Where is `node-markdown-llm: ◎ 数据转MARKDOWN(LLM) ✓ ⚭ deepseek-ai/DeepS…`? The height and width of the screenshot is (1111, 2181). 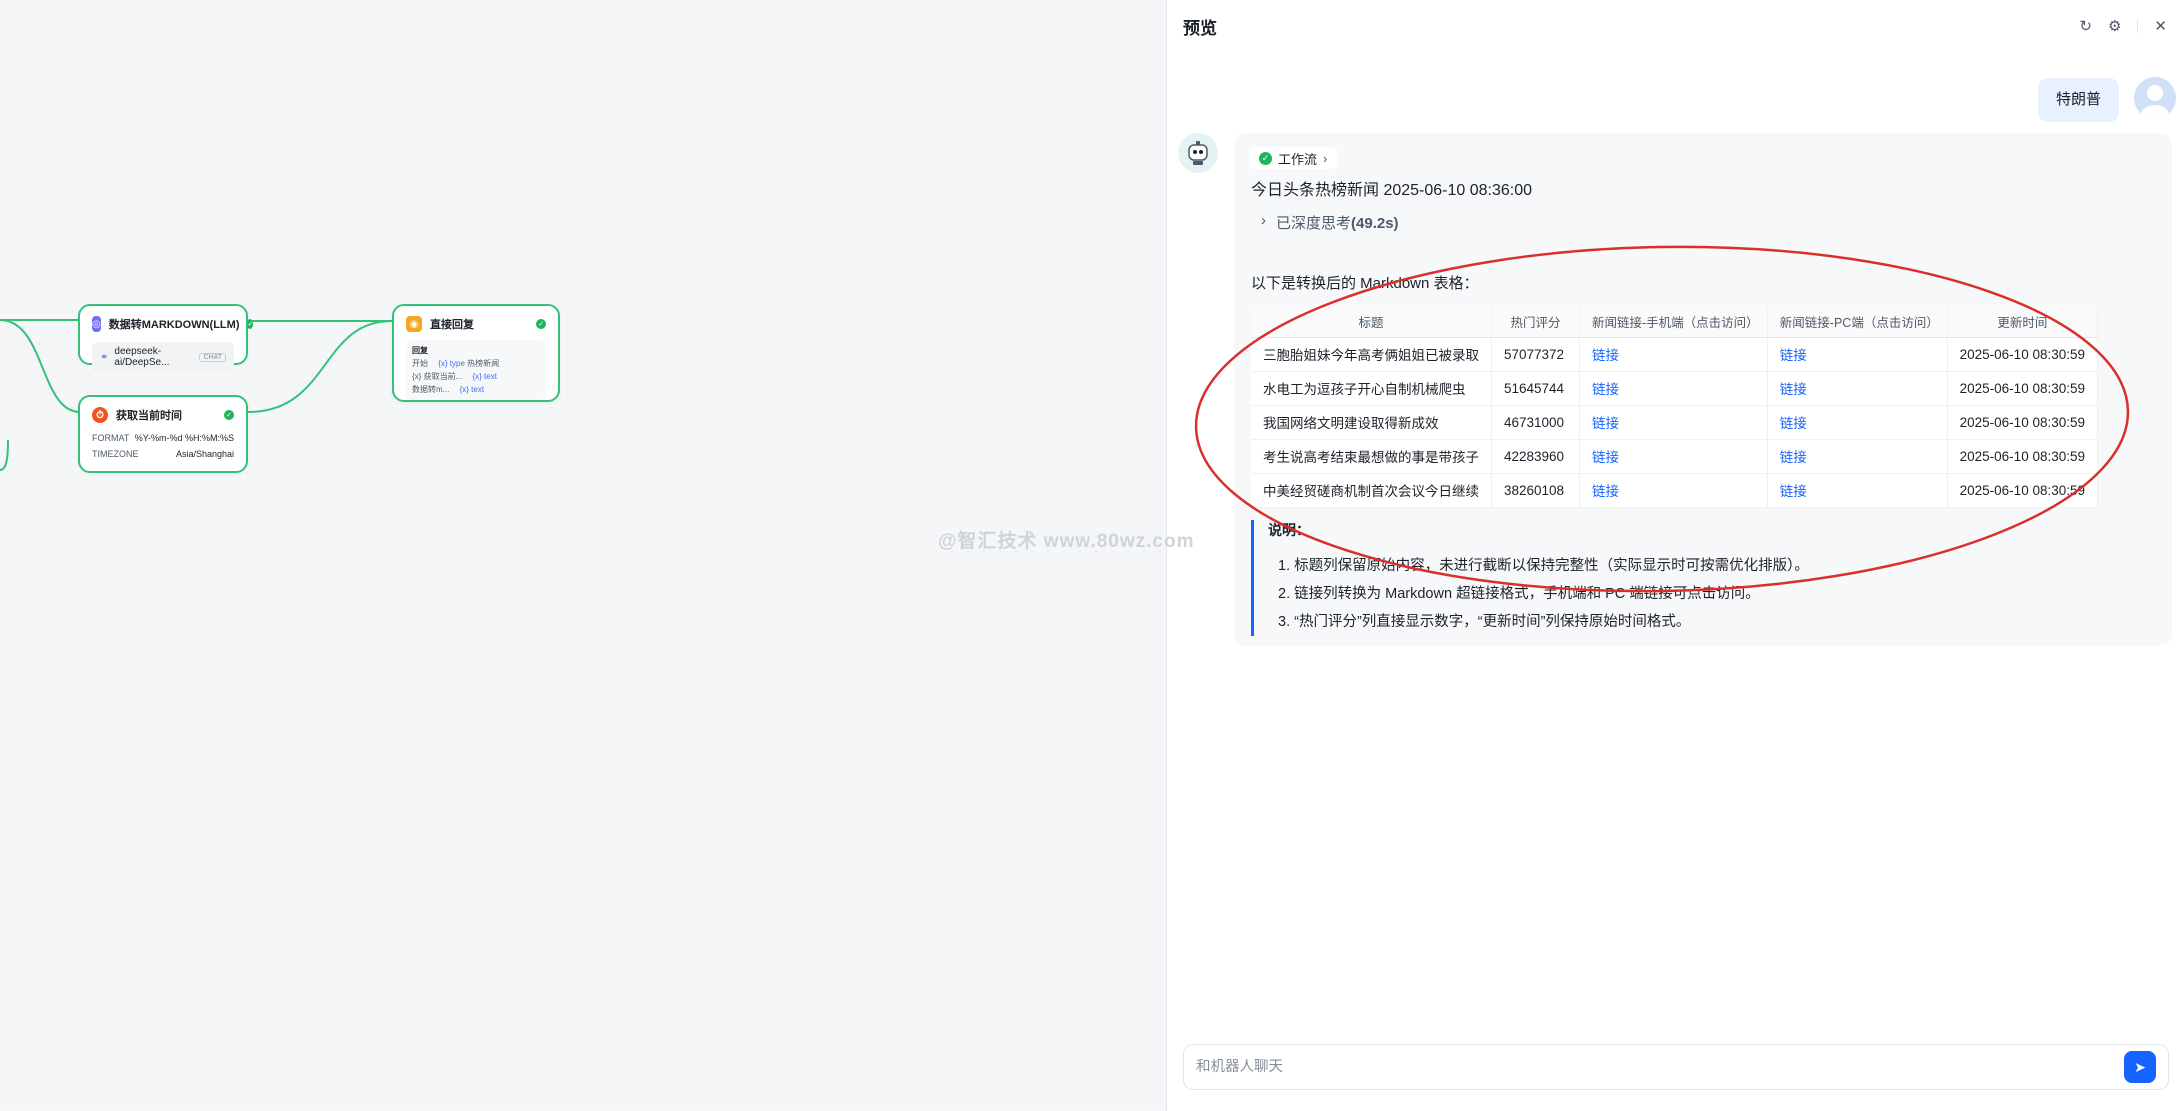 node-markdown-llm: ◎ 数据转MARKDOWN(LLM) ✓ ⚭ deepseek-ai/DeepS… is located at coordinates (166, 338).